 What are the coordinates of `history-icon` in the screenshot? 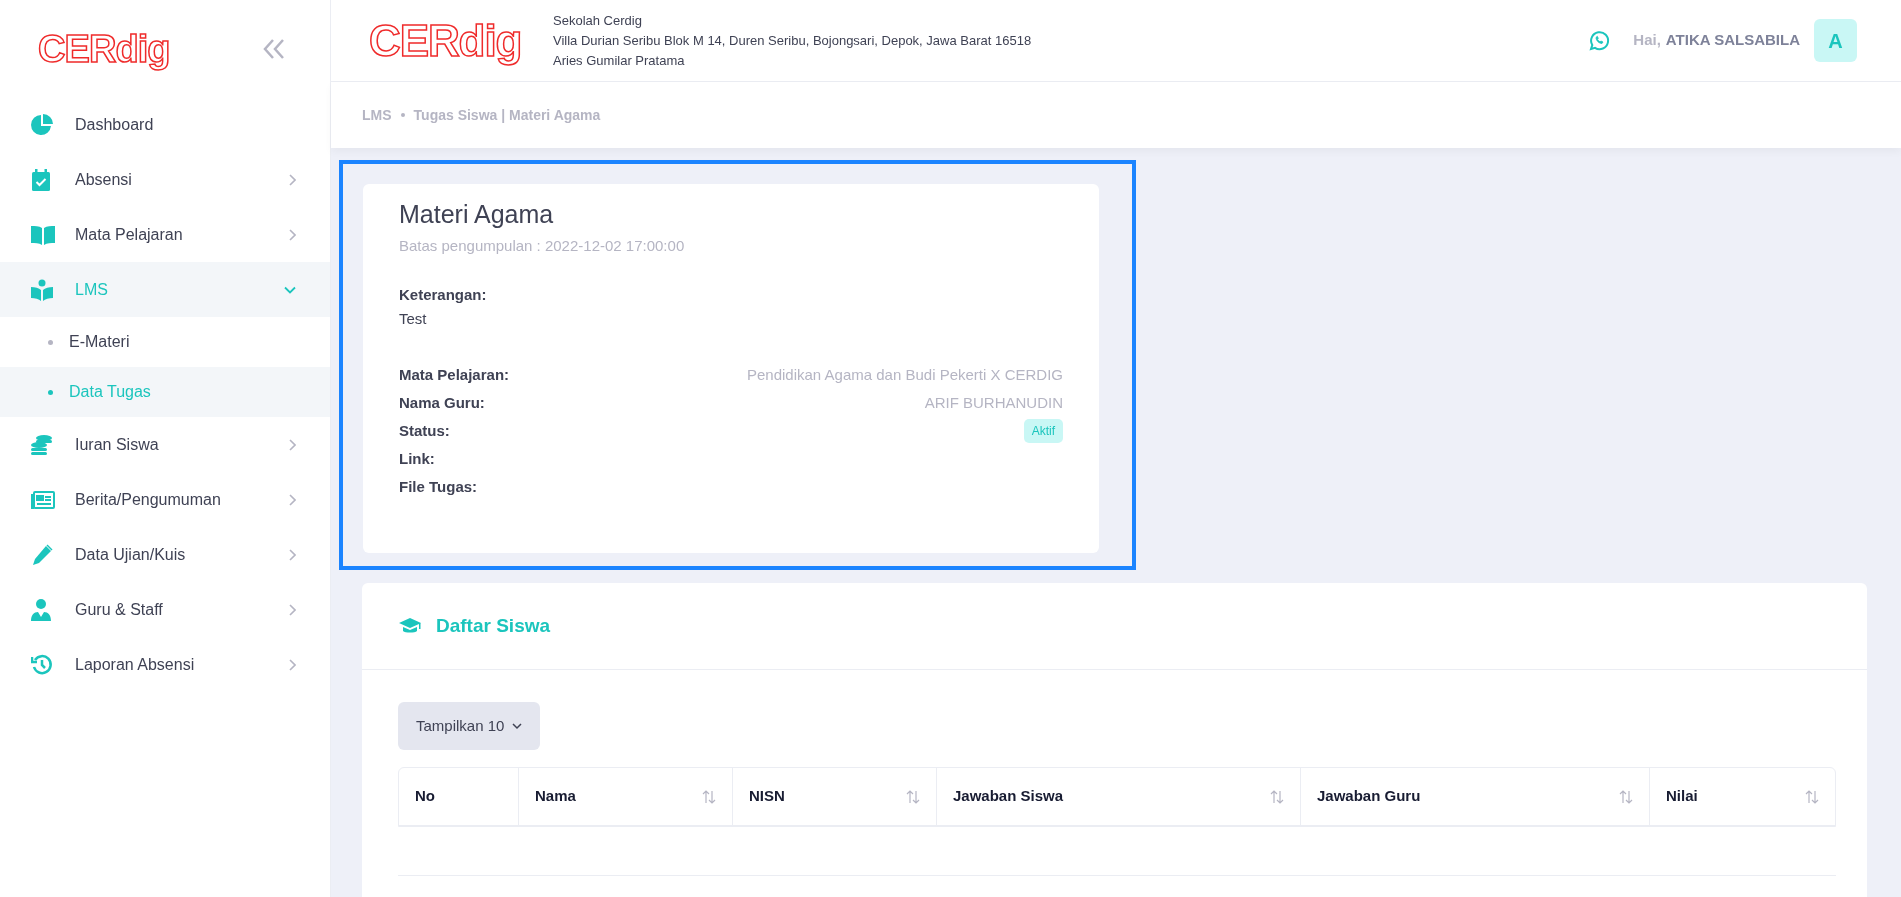 It's located at (42, 664).